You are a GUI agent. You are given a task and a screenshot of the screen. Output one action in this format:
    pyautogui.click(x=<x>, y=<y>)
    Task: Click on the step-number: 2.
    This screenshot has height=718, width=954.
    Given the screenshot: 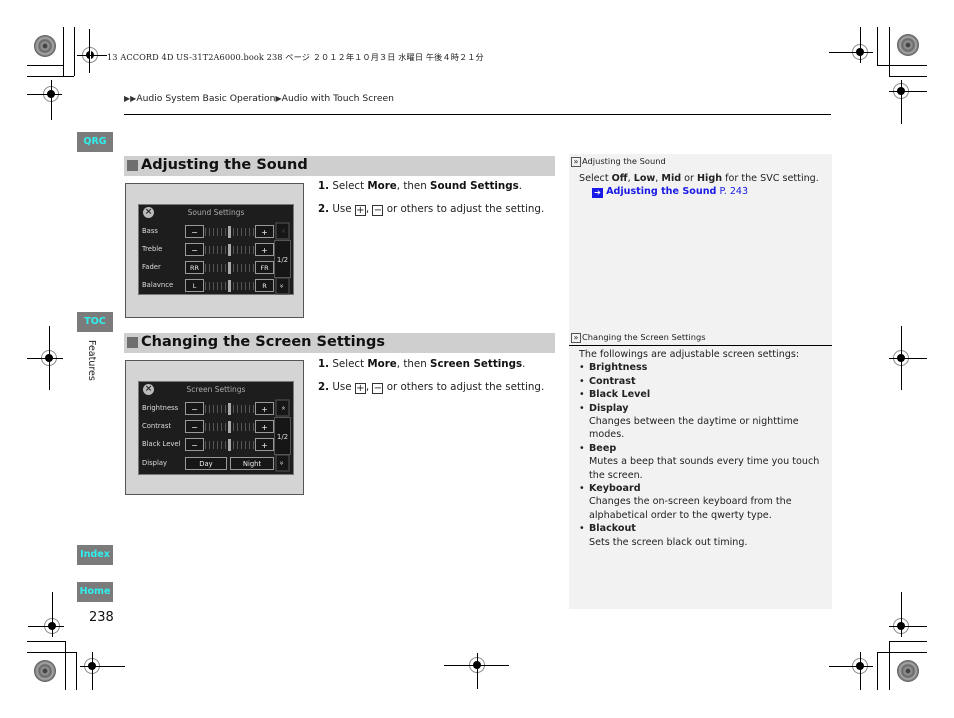 What is the action you would take?
    pyautogui.click(x=324, y=208)
    